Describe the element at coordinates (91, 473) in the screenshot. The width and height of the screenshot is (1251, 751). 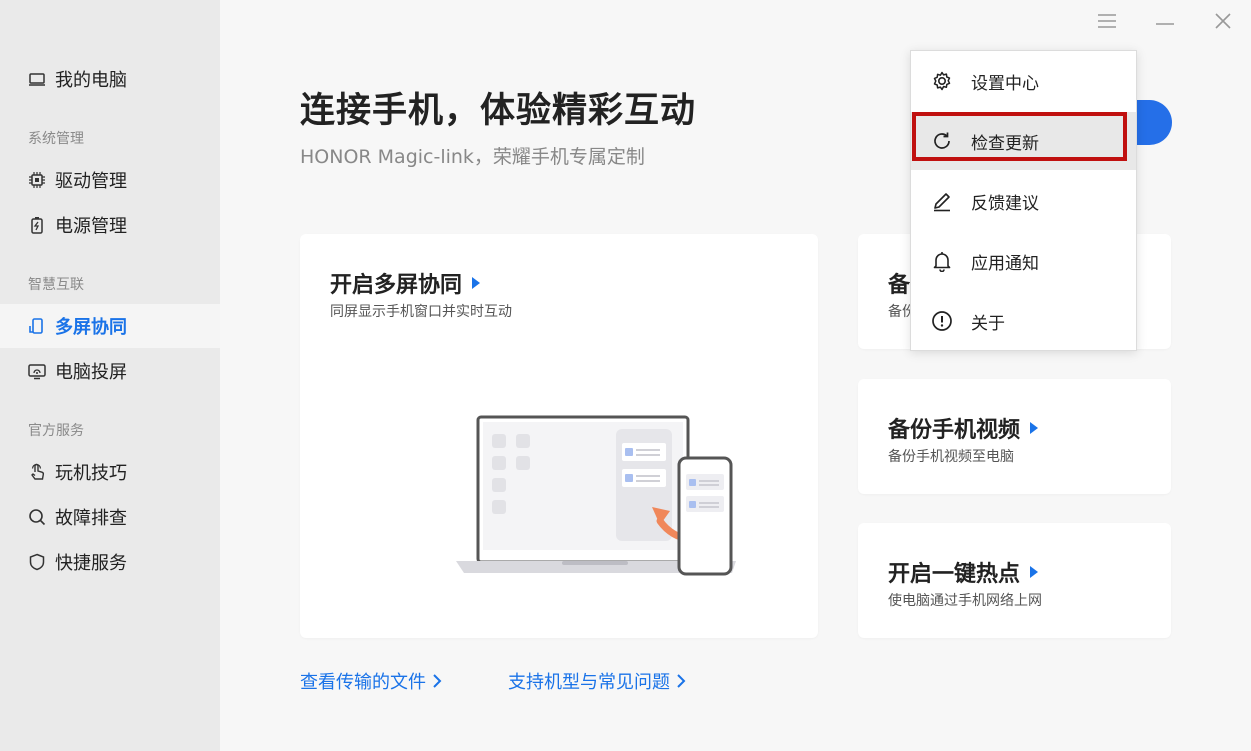
I see `sidebar-item-label: 玩机技巧` at that location.